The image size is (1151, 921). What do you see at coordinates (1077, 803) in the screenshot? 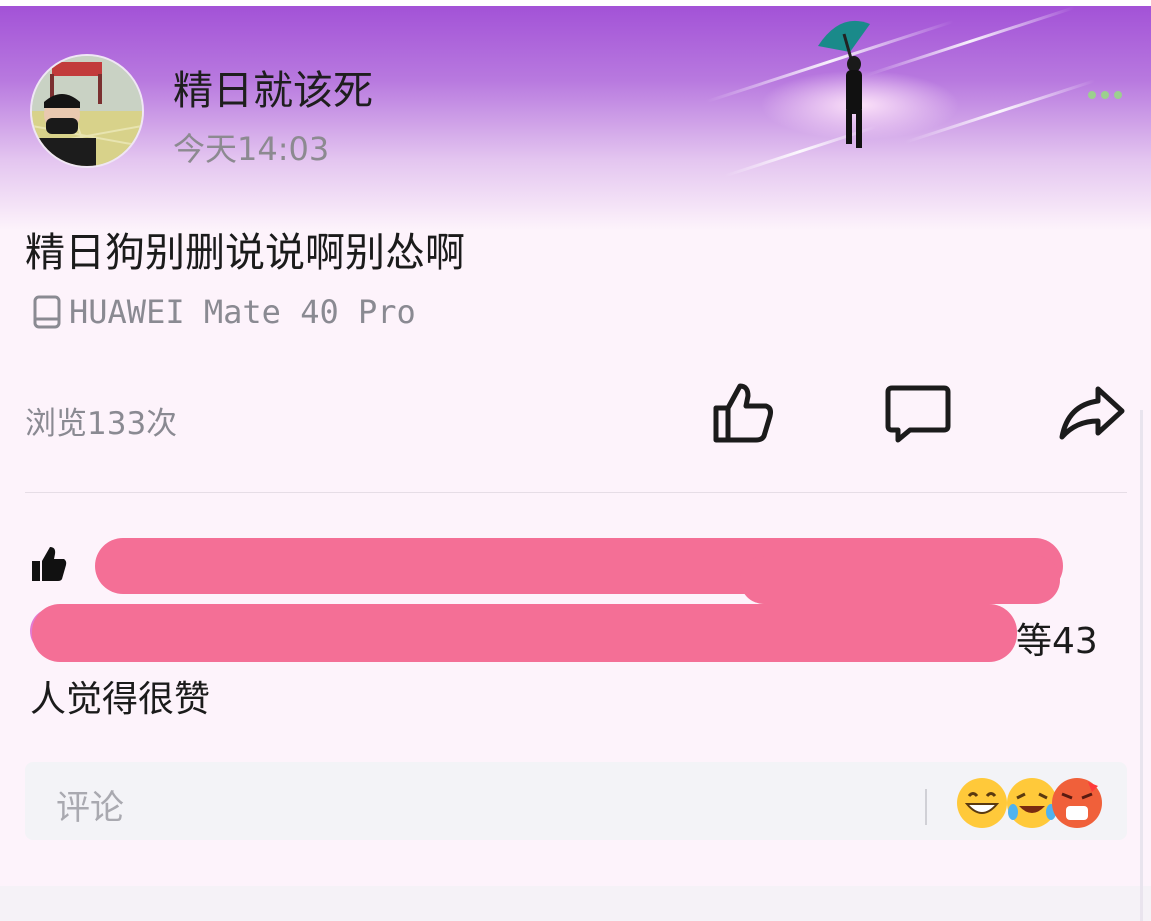
I see `angry-face-icon` at bounding box center [1077, 803].